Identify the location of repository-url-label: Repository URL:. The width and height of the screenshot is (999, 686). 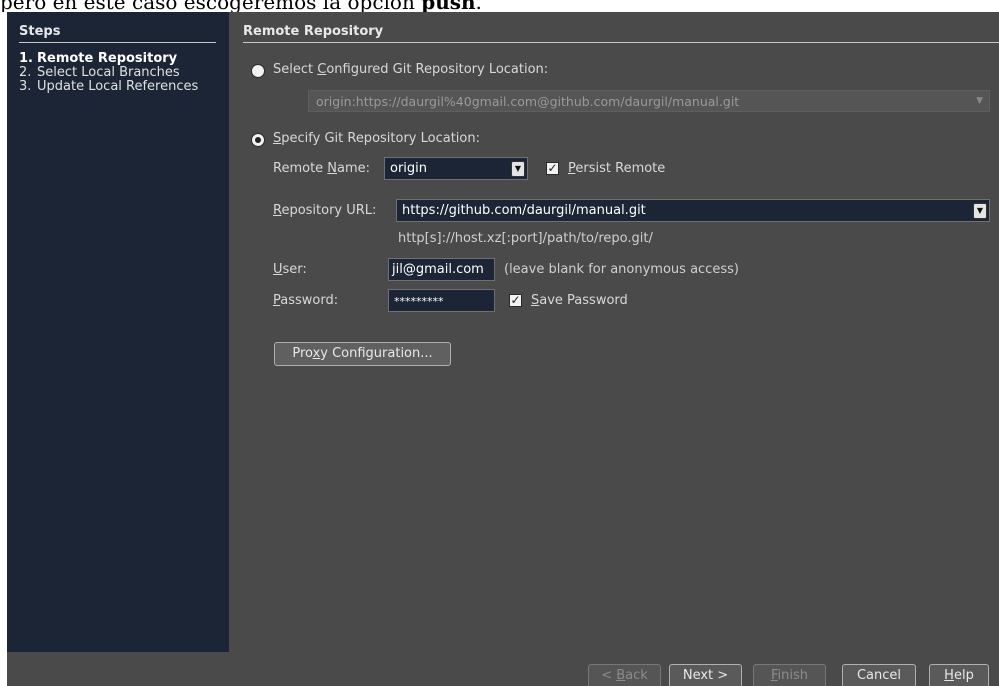
(325, 210).